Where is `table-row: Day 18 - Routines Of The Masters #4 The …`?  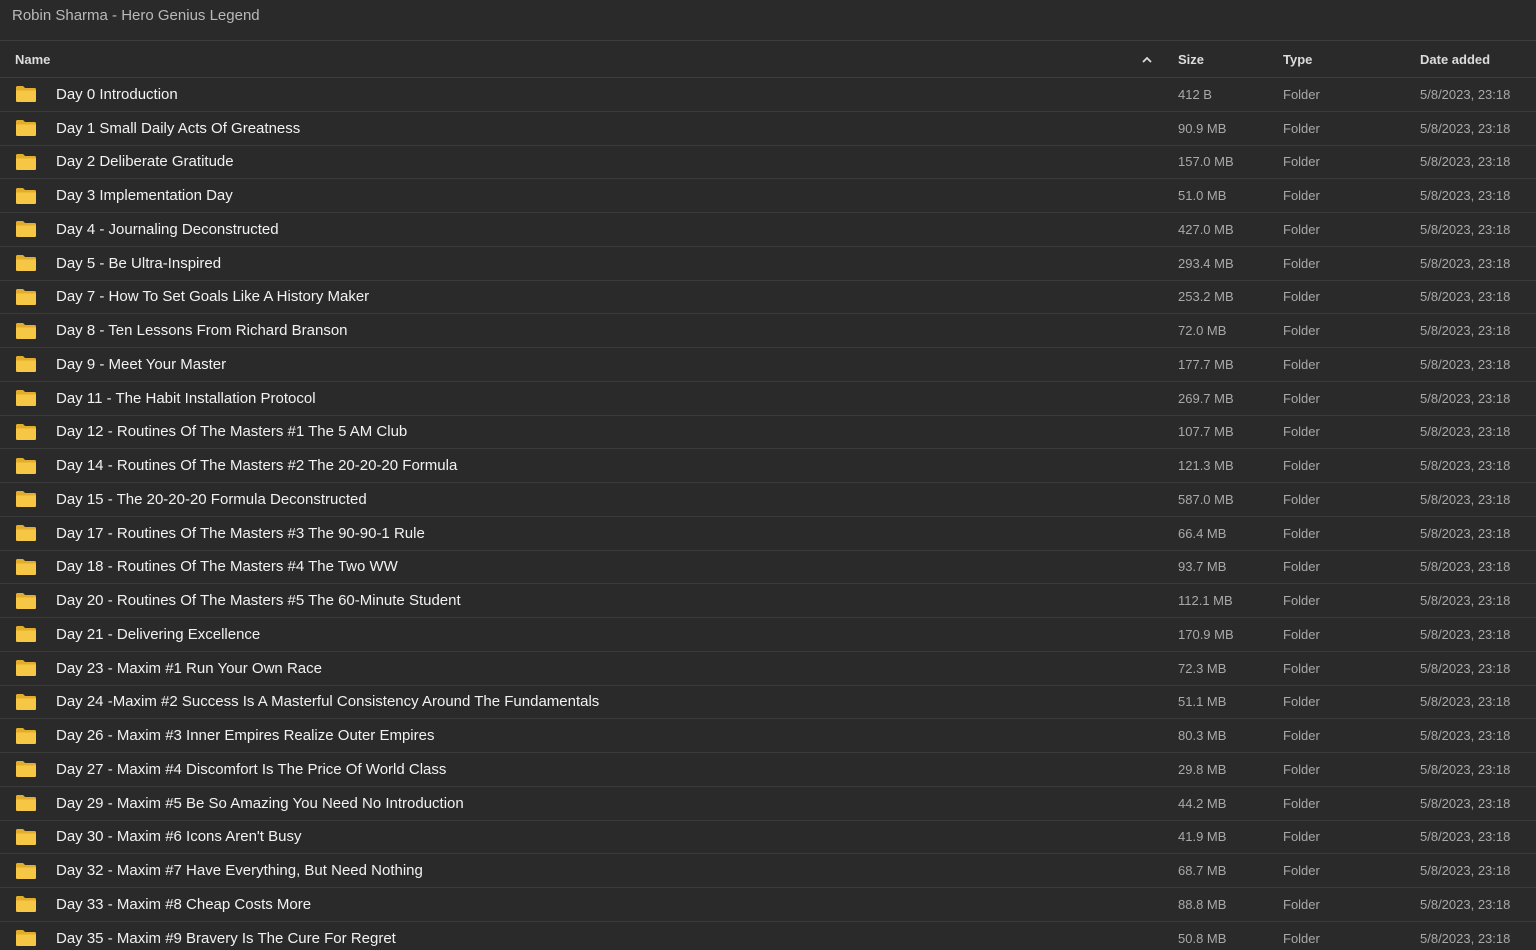 table-row: Day 18 - Routines Of The Masters #4 The … is located at coordinates (768, 568).